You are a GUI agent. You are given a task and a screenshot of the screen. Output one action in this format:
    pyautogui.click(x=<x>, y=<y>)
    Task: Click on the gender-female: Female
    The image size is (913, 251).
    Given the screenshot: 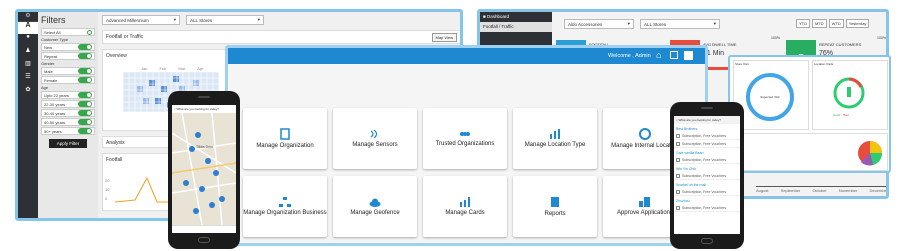 What is the action you would take?
    pyautogui.click(x=68, y=80)
    